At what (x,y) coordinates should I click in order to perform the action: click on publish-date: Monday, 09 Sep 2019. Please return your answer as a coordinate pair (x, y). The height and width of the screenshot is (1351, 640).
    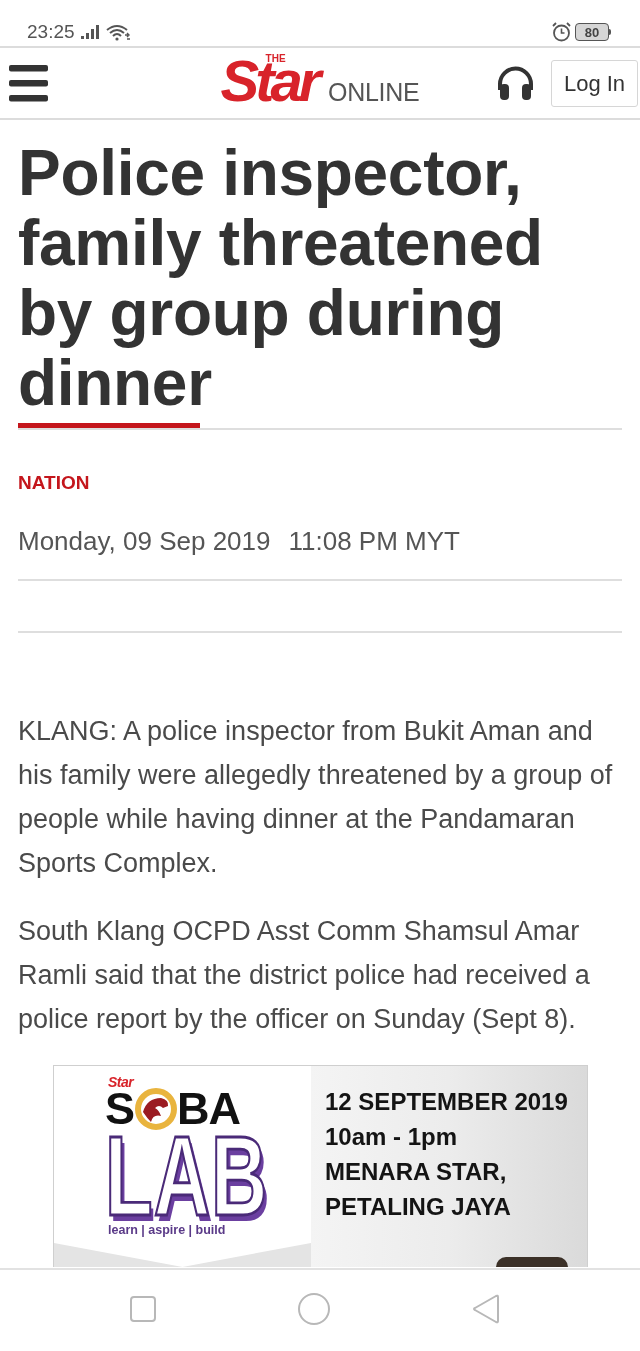
    Looking at the image, I should click on (144, 541).